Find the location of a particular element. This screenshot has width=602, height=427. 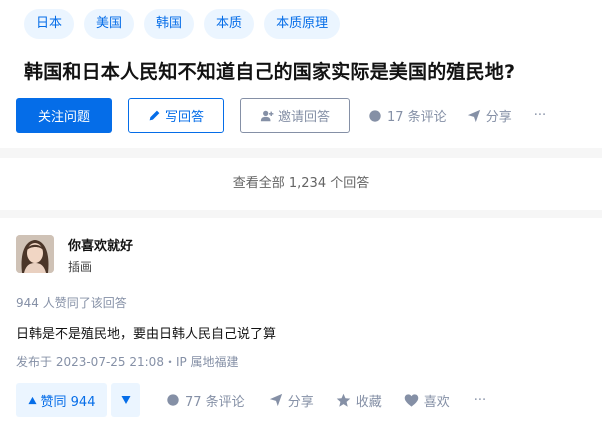

answer-more-button: ··· is located at coordinates (480, 400).